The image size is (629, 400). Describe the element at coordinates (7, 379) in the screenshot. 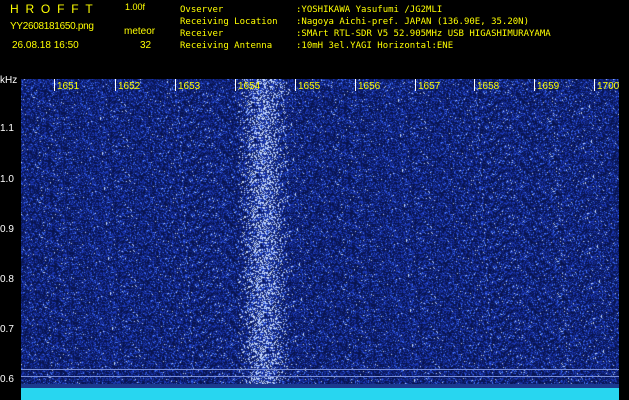

I see `y-tick-label: 0.6` at that location.